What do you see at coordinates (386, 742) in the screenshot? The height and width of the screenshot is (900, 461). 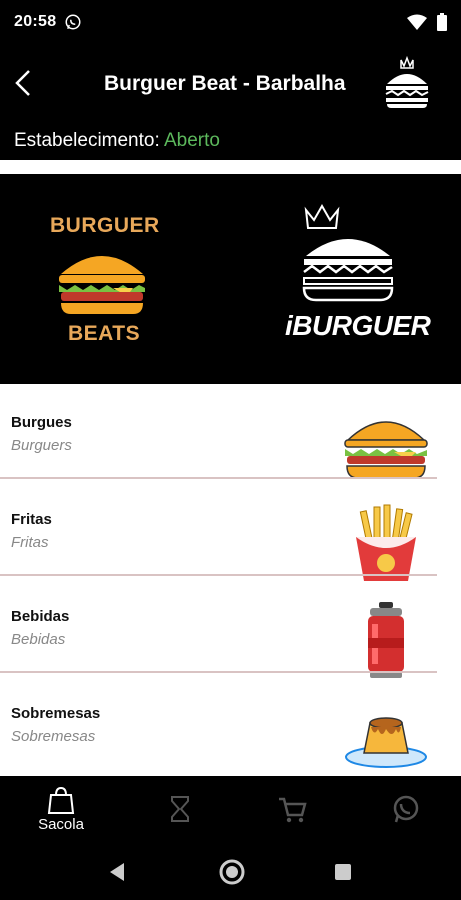 I see `pudding-icon` at bounding box center [386, 742].